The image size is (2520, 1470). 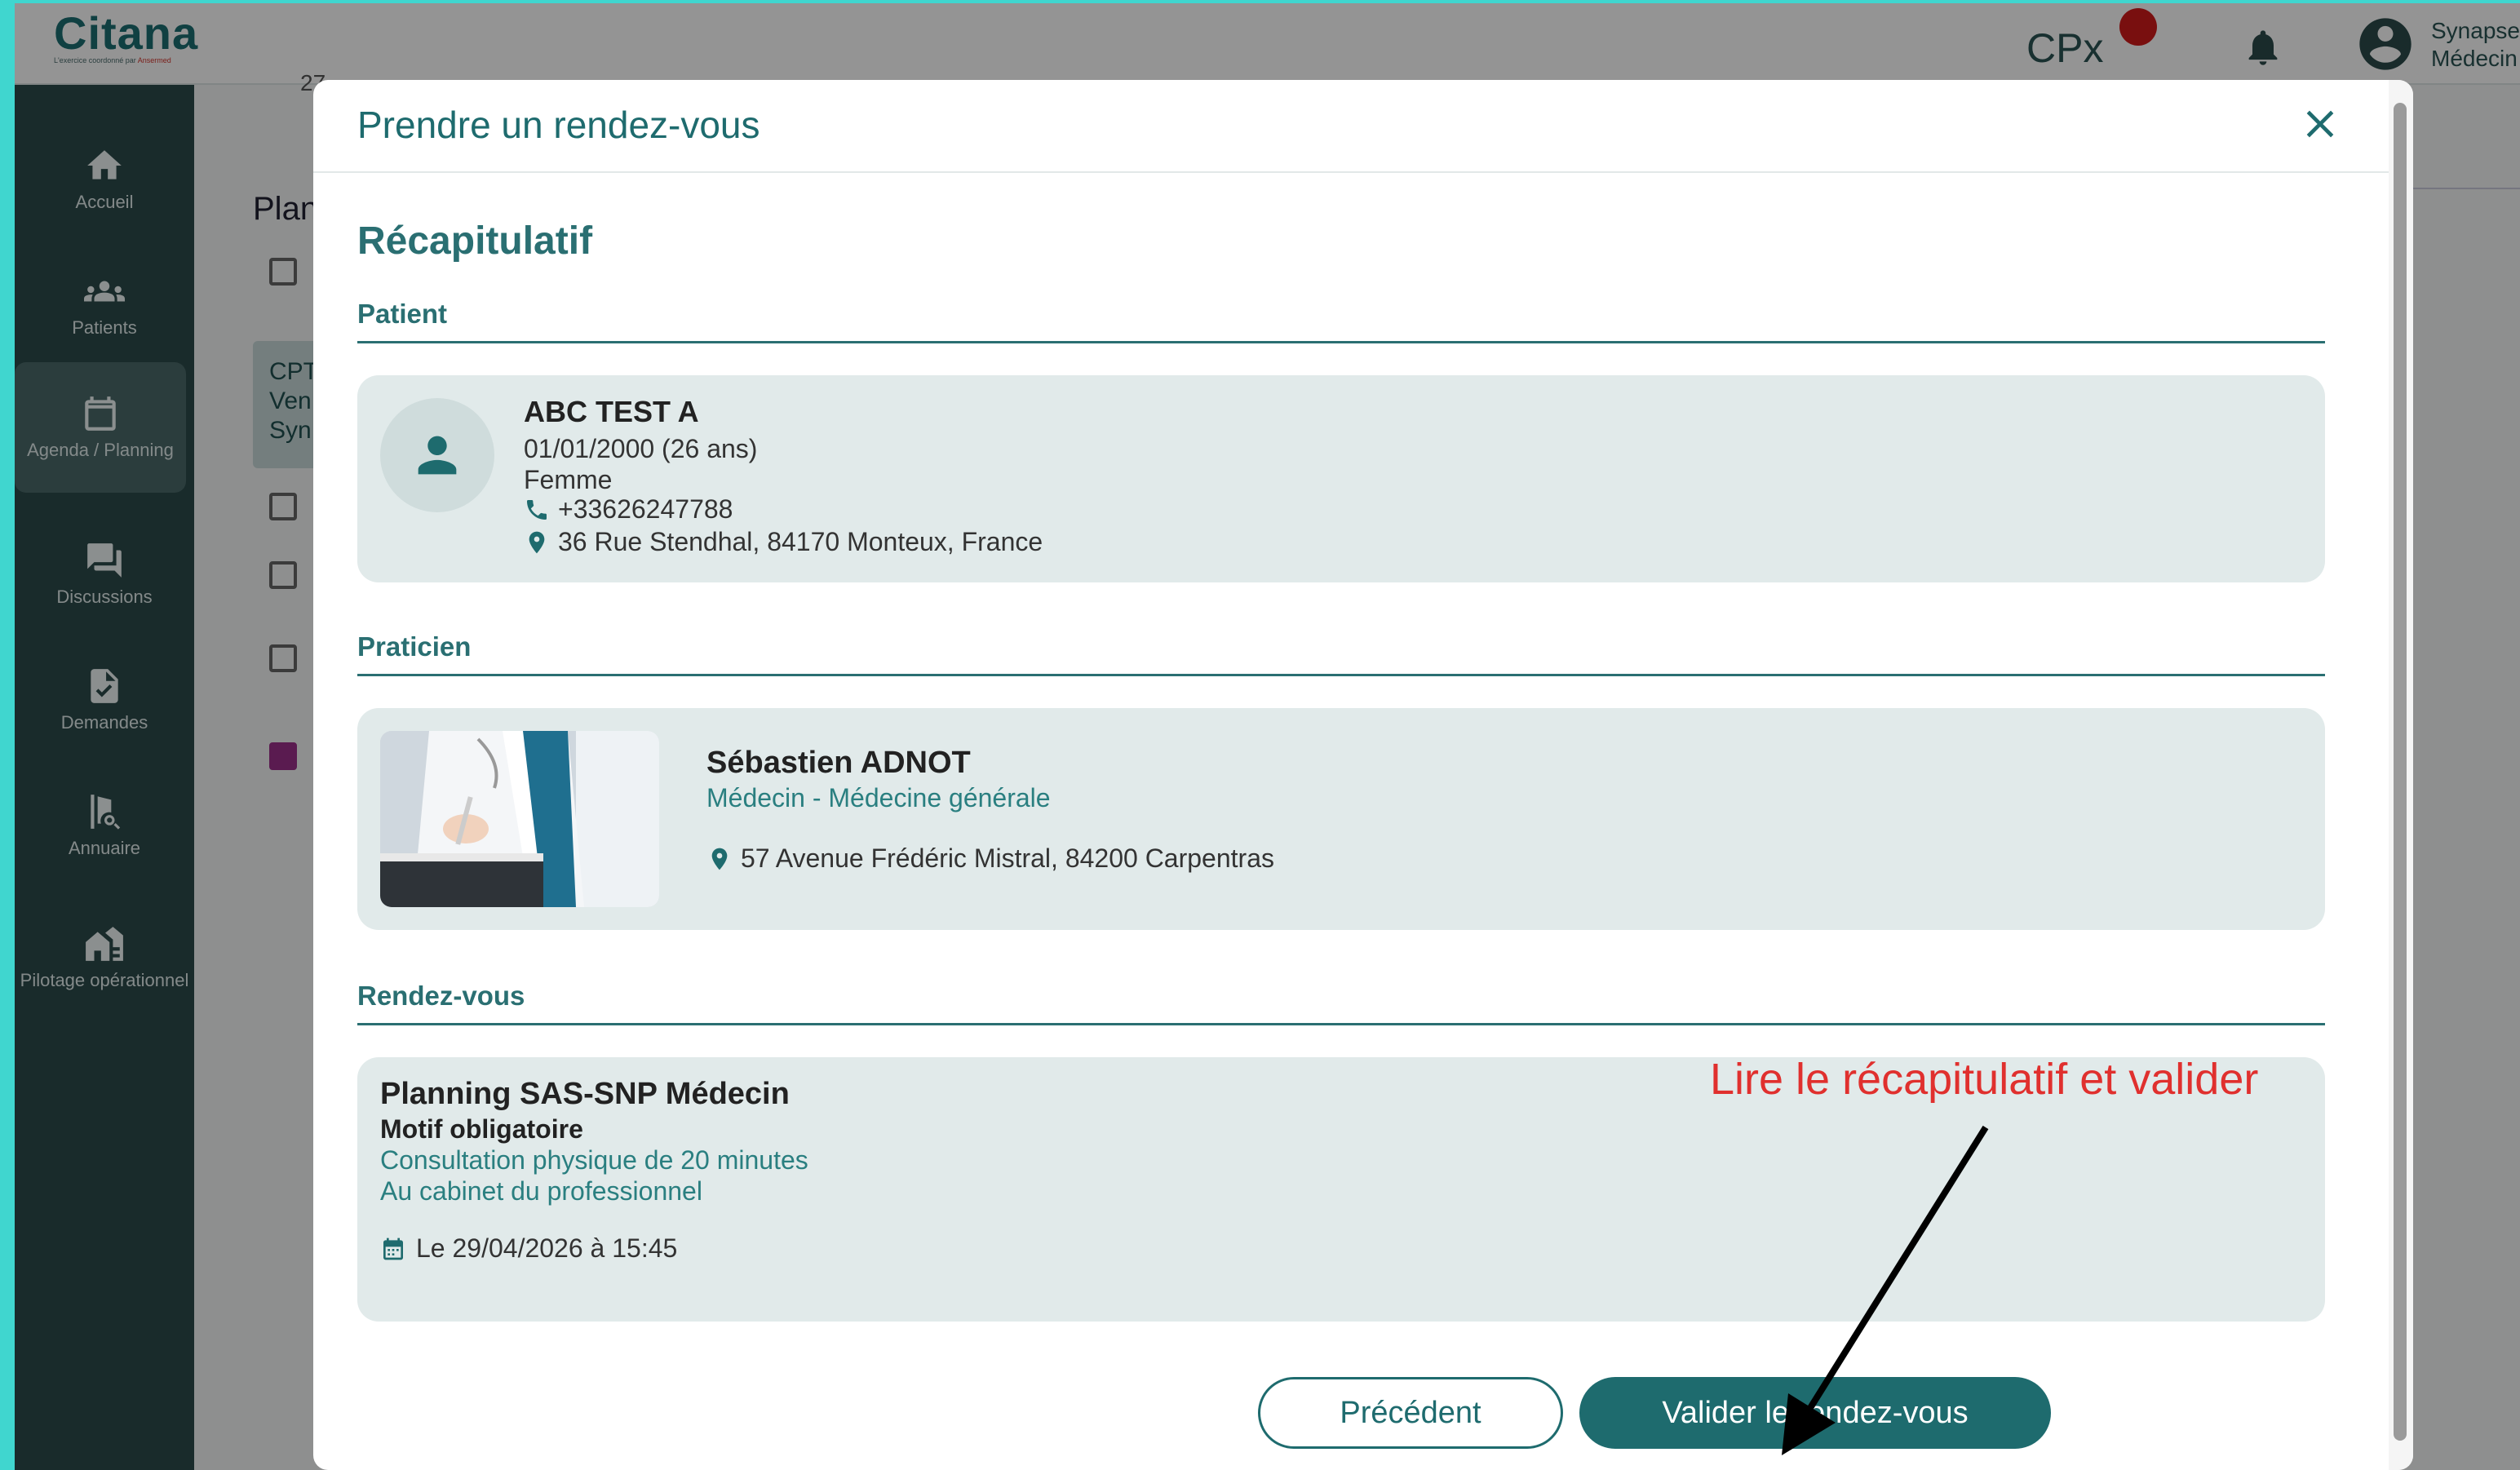 What do you see at coordinates (1357, 126) in the screenshot?
I see `modal-header: Prendre un rendez-vous` at bounding box center [1357, 126].